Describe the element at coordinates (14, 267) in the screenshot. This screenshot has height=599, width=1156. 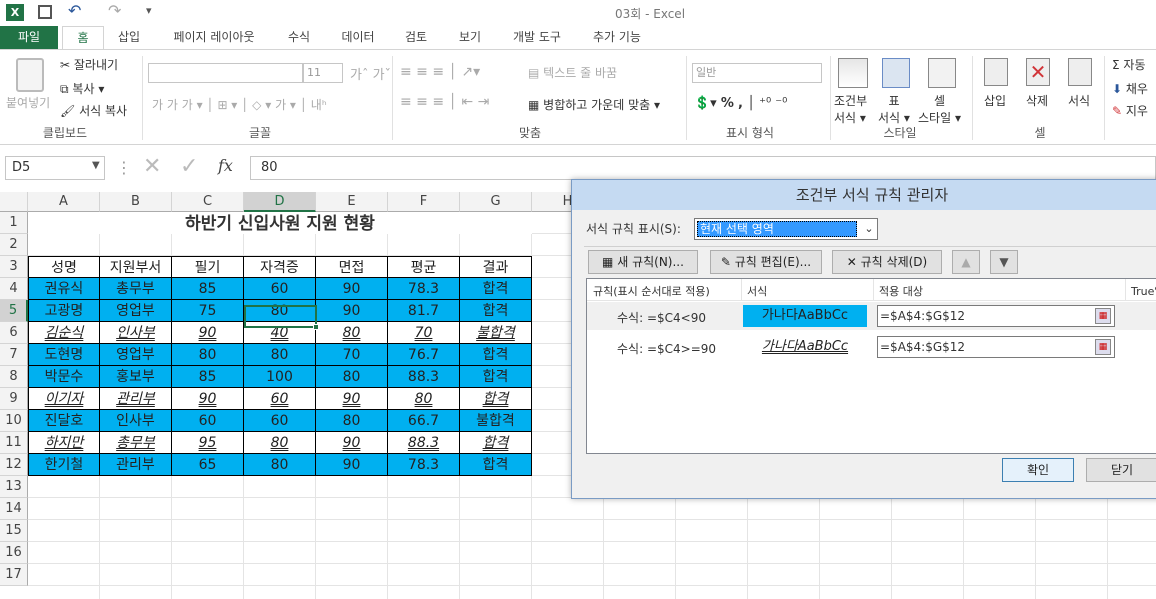
I see `row-header: 3` at that location.